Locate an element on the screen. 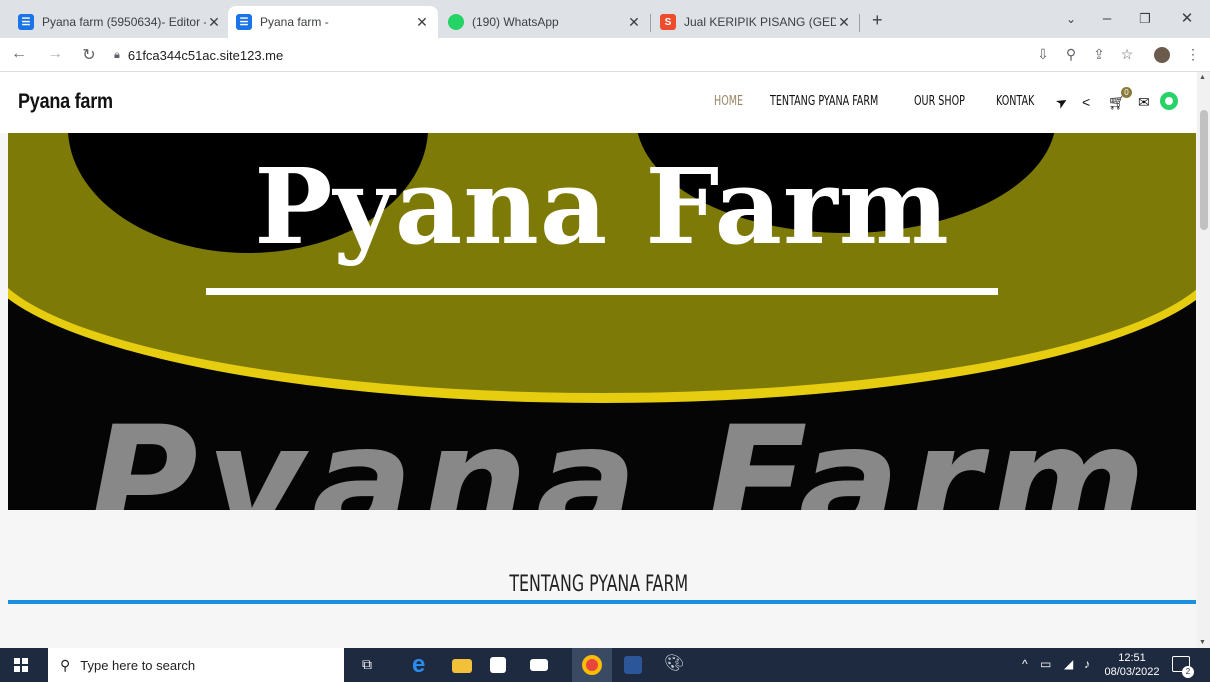 This screenshot has height=682, width=1210. tab-whatsapp: (190) WhatsApp ✕ is located at coordinates (545, 22).